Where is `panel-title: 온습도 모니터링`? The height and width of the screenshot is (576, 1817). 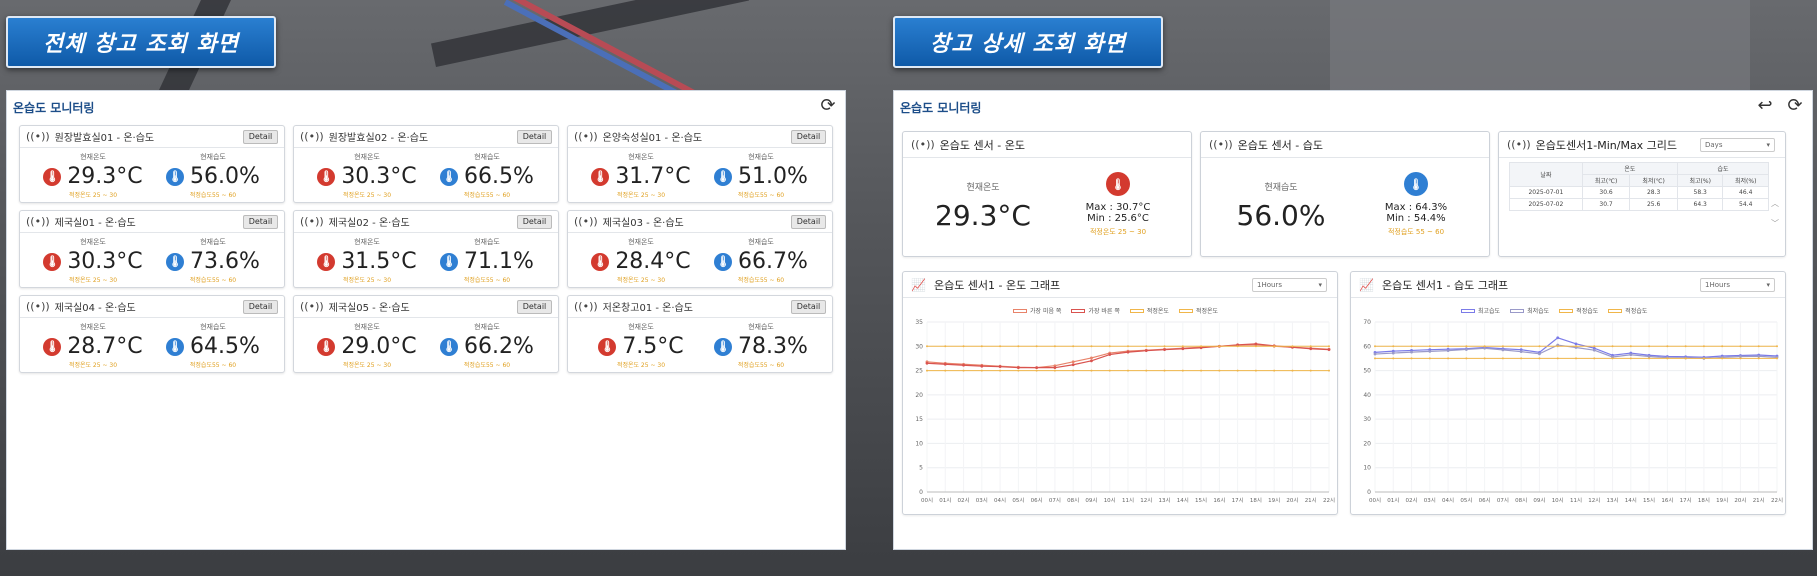
panel-title: 온습도 모니터링 is located at coordinates (54, 108).